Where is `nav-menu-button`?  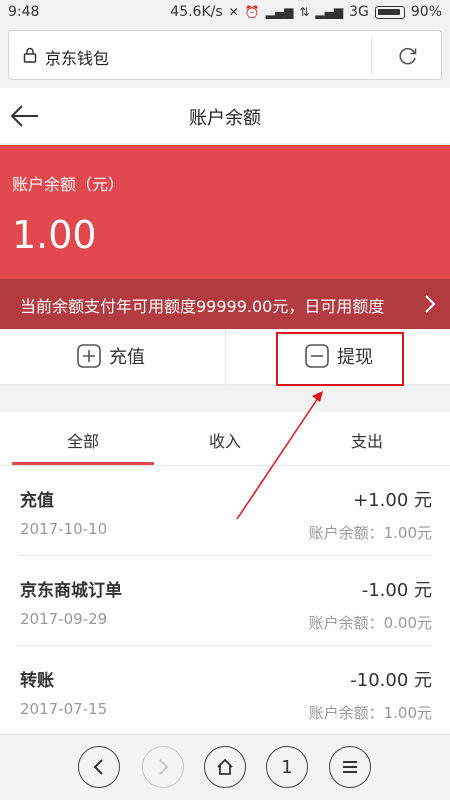
nav-menu-button is located at coordinates (350, 767).